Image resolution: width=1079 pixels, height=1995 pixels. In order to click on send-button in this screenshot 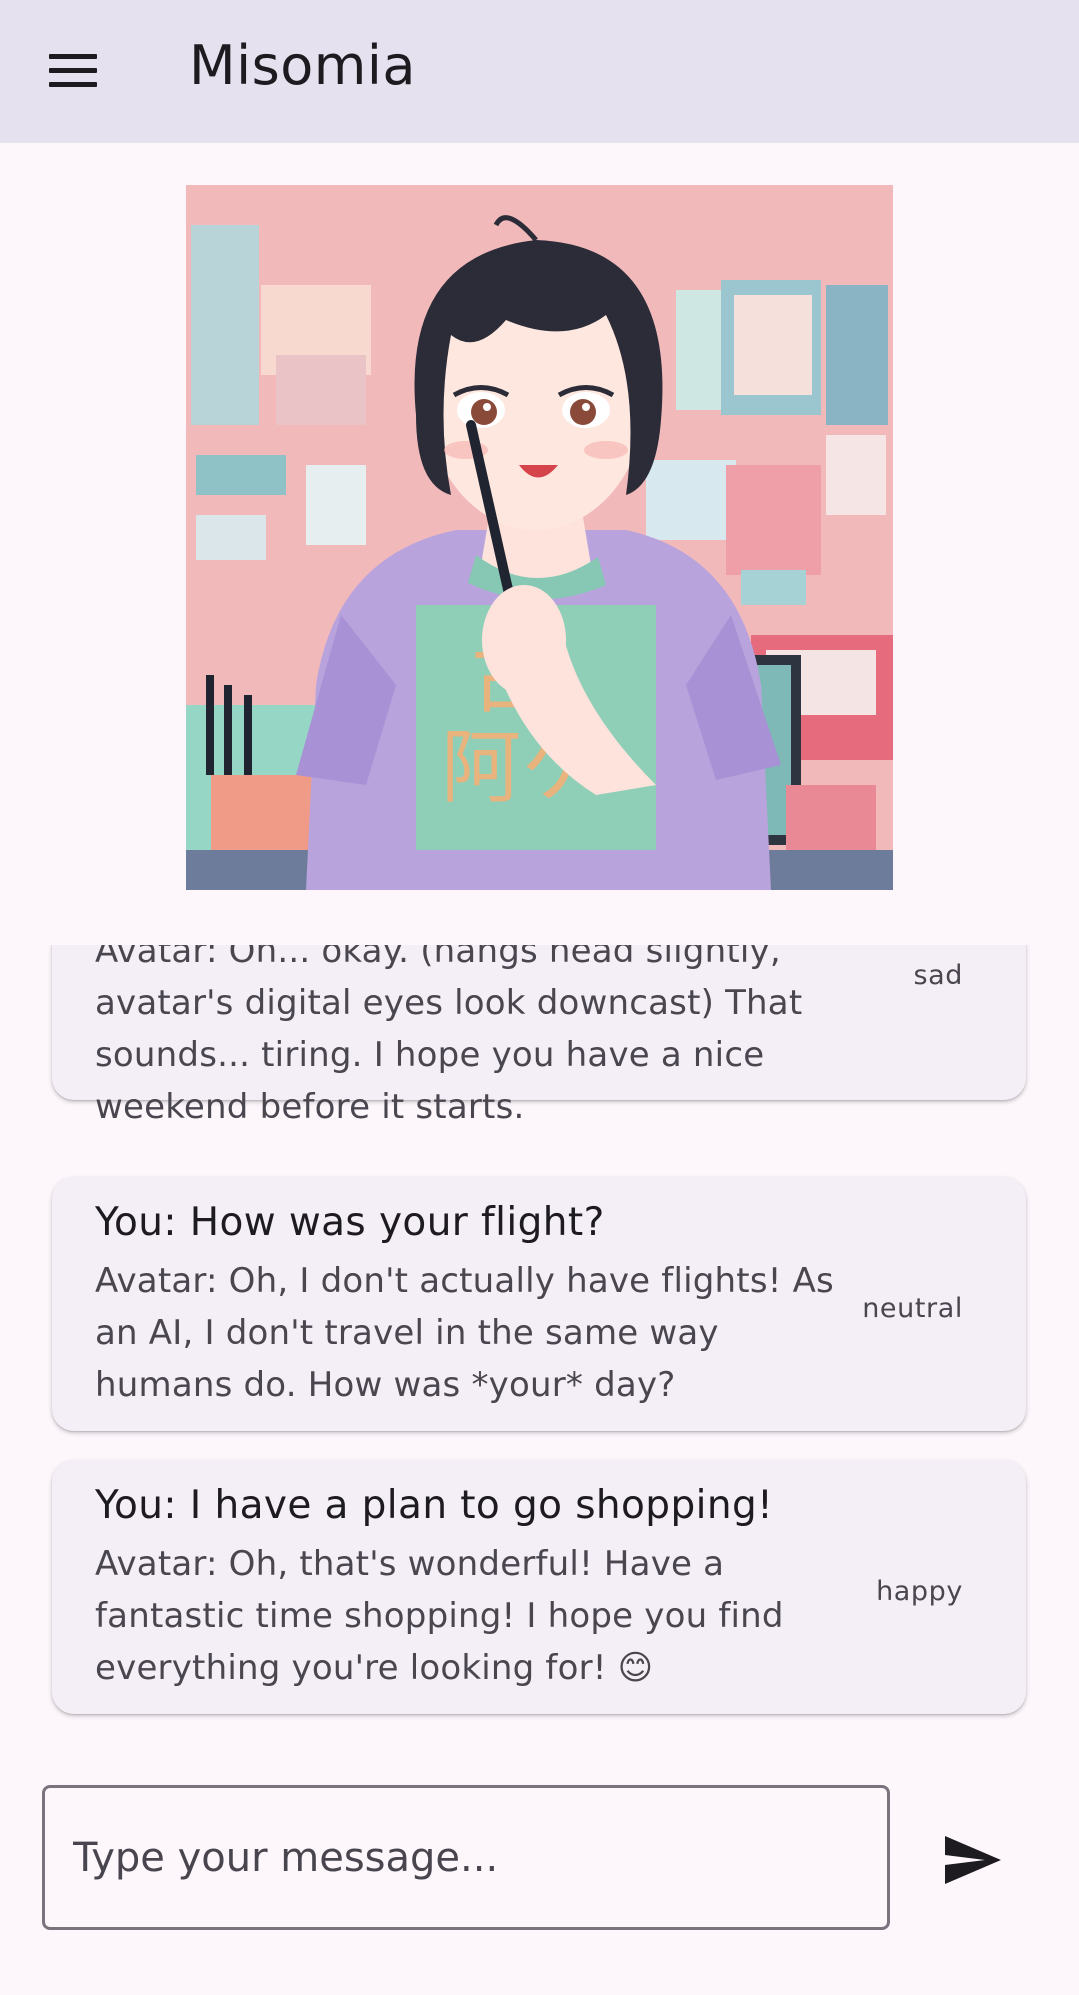, I will do `click(972, 1859)`.